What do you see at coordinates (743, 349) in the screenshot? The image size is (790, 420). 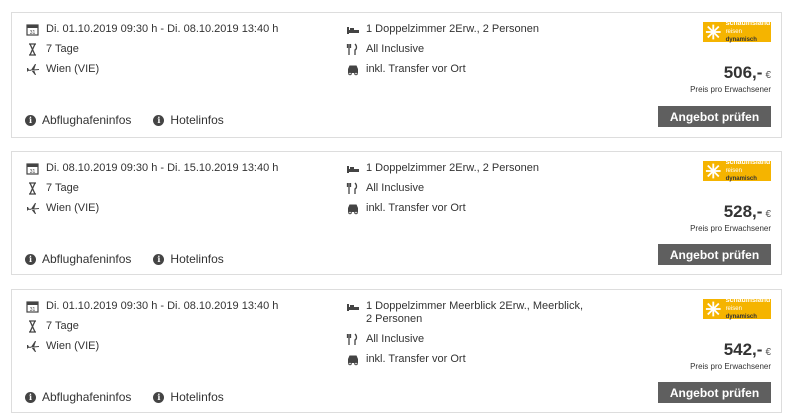 I see `price-value: 542,-` at bounding box center [743, 349].